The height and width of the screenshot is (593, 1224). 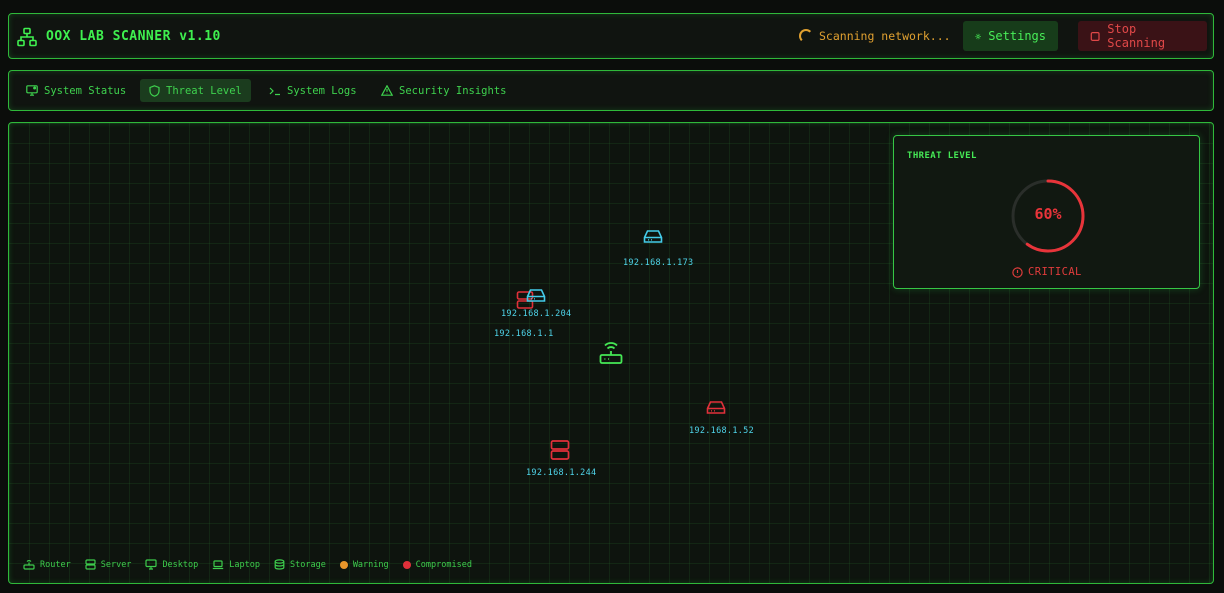 What do you see at coordinates (406, 564) in the screenshot?
I see `compromised-dot-icon` at bounding box center [406, 564].